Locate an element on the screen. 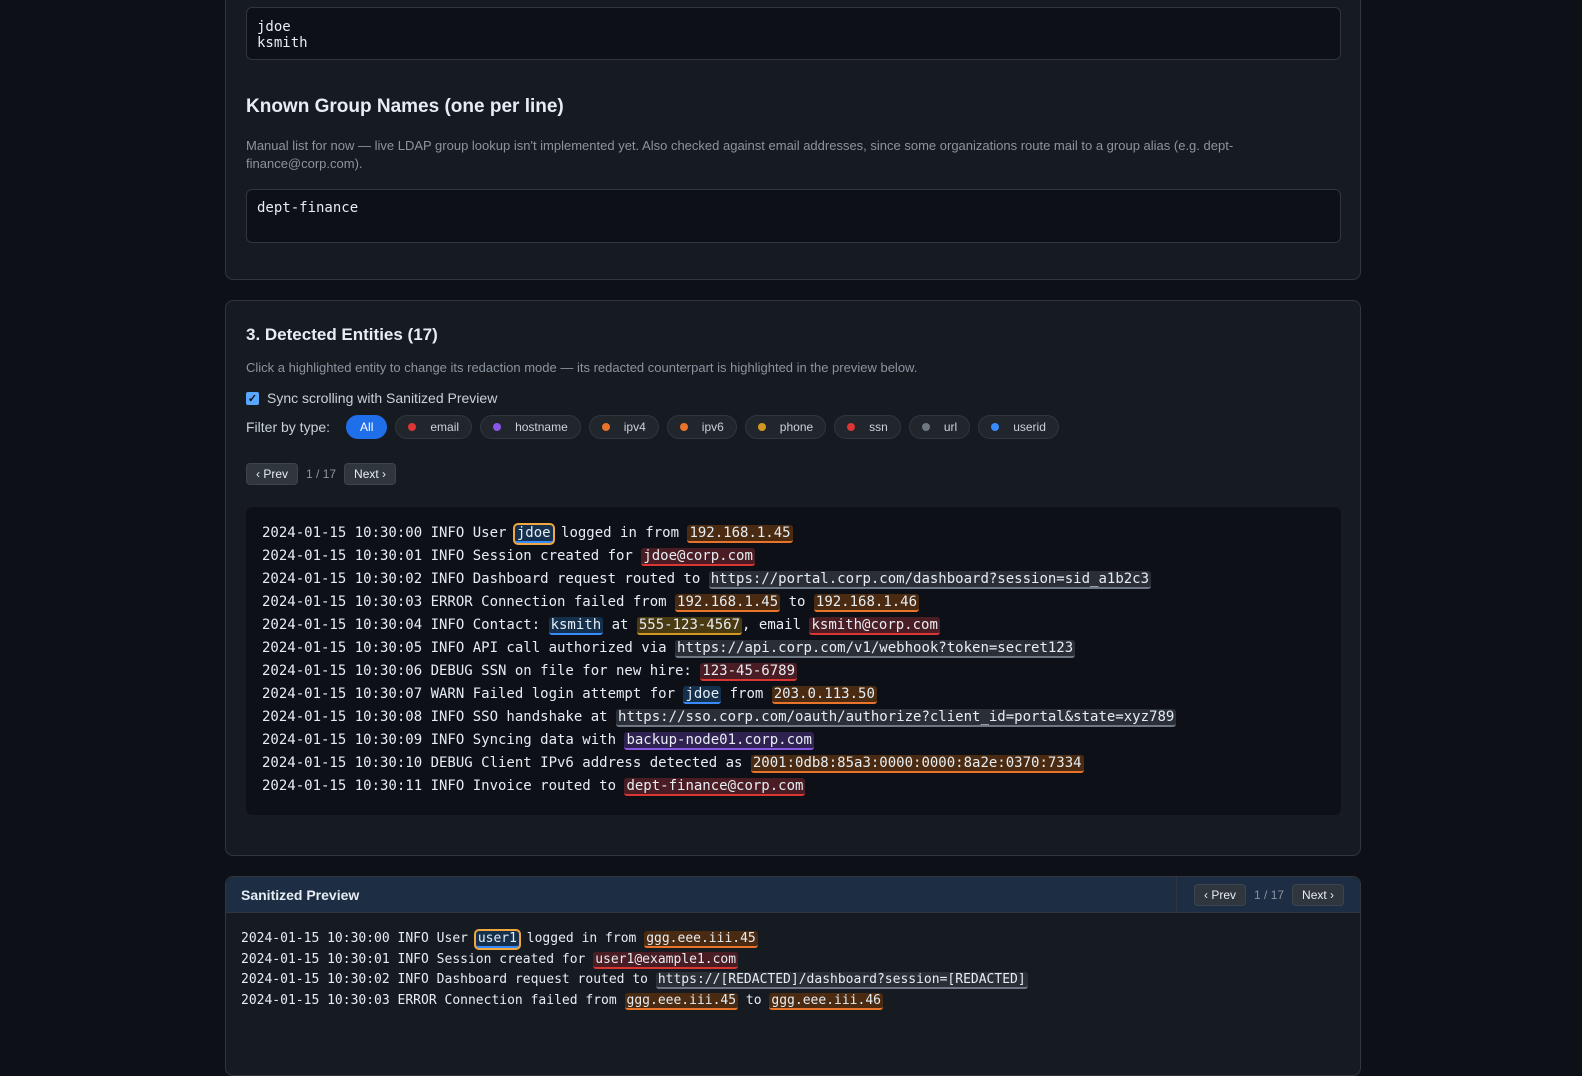 This screenshot has height=1076, width=1582. filter-ssn: ssn is located at coordinates (867, 427).